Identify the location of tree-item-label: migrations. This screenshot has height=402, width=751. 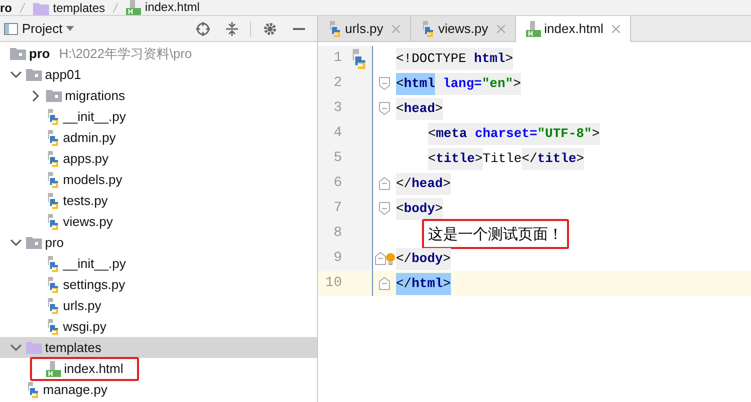
(95, 95).